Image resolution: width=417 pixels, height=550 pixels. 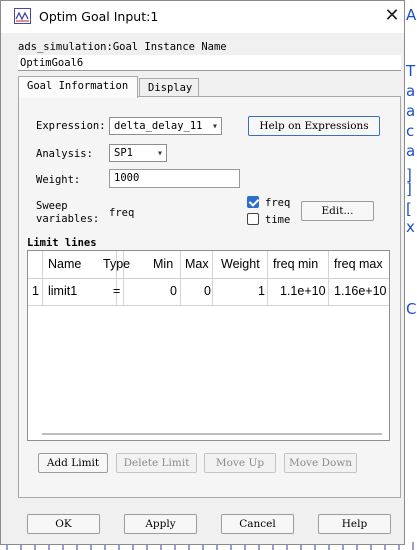 I want to click on apply-button: Apply, so click(x=160, y=524).